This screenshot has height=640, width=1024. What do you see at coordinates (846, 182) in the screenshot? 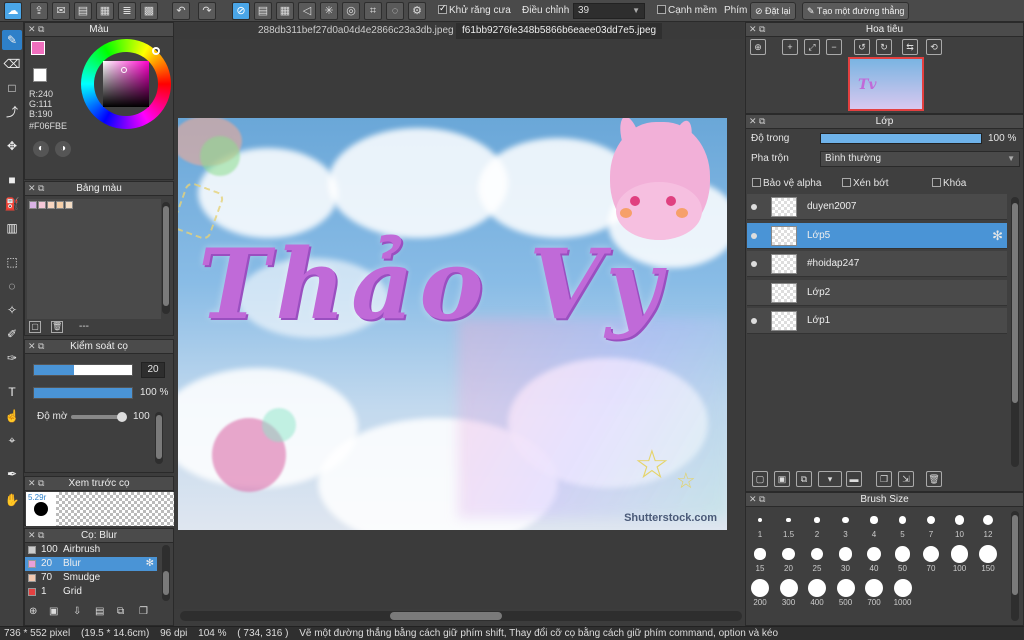
I see `clip-check-icon` at bounding box center [846, 182].